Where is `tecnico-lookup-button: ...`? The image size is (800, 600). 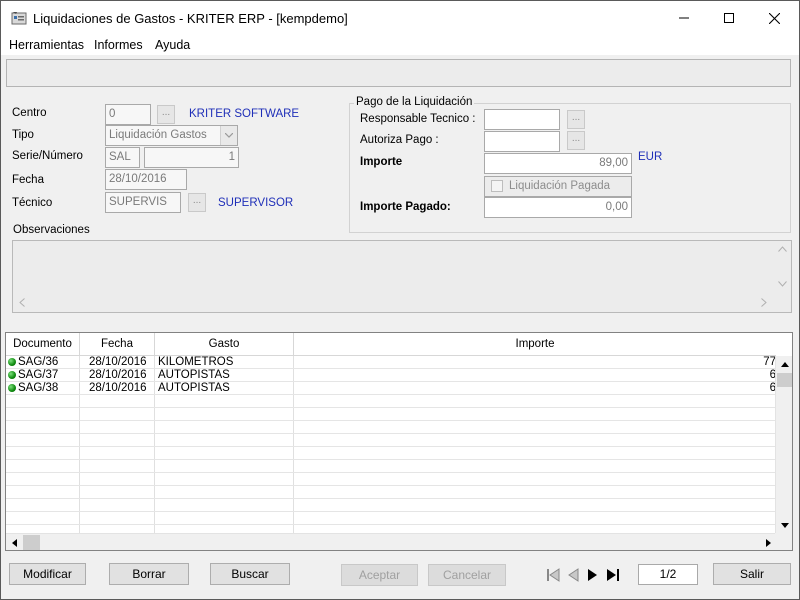
tecnico-lookup-button: ... is located at coordinates (197, 202).